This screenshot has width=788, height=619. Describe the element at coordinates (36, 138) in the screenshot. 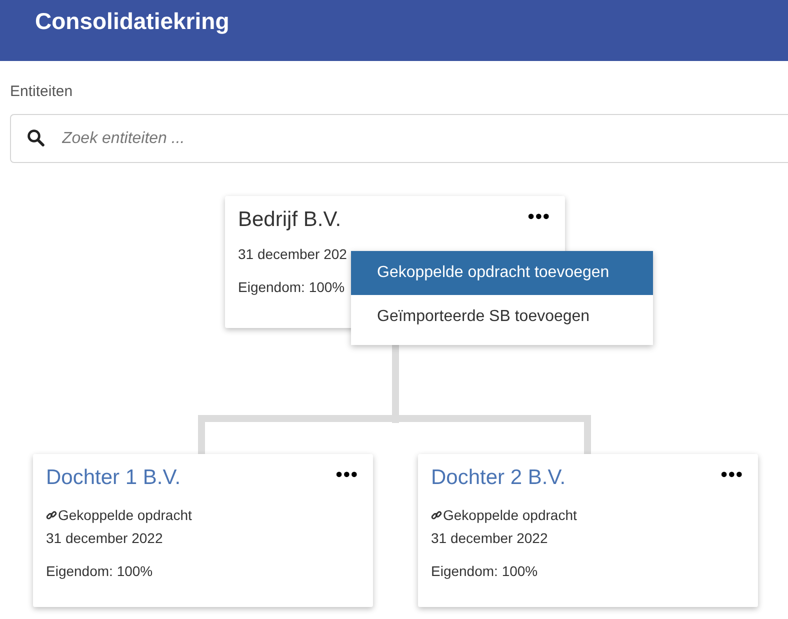

I see `search-icon` at that location.